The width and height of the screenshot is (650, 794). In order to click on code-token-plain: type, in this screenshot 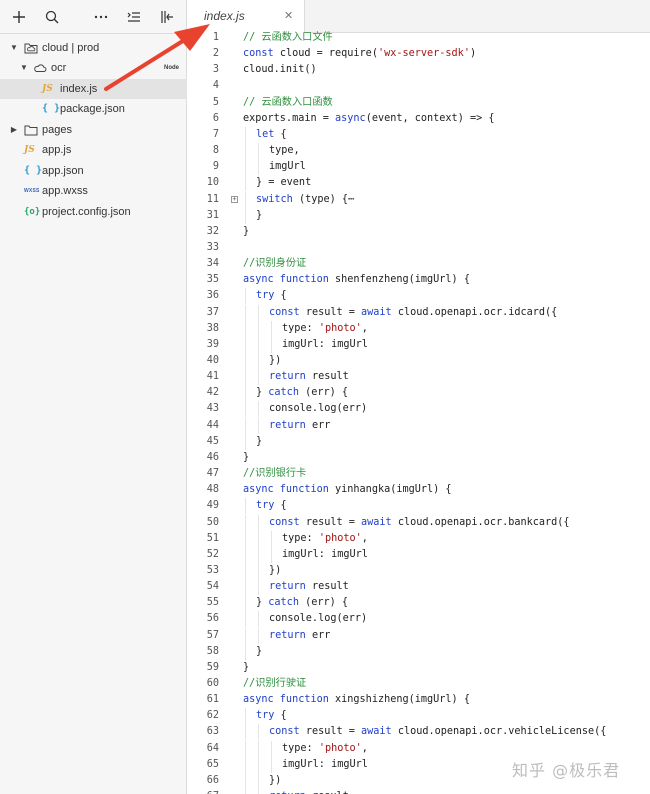, I will do `click(284, 151)`.